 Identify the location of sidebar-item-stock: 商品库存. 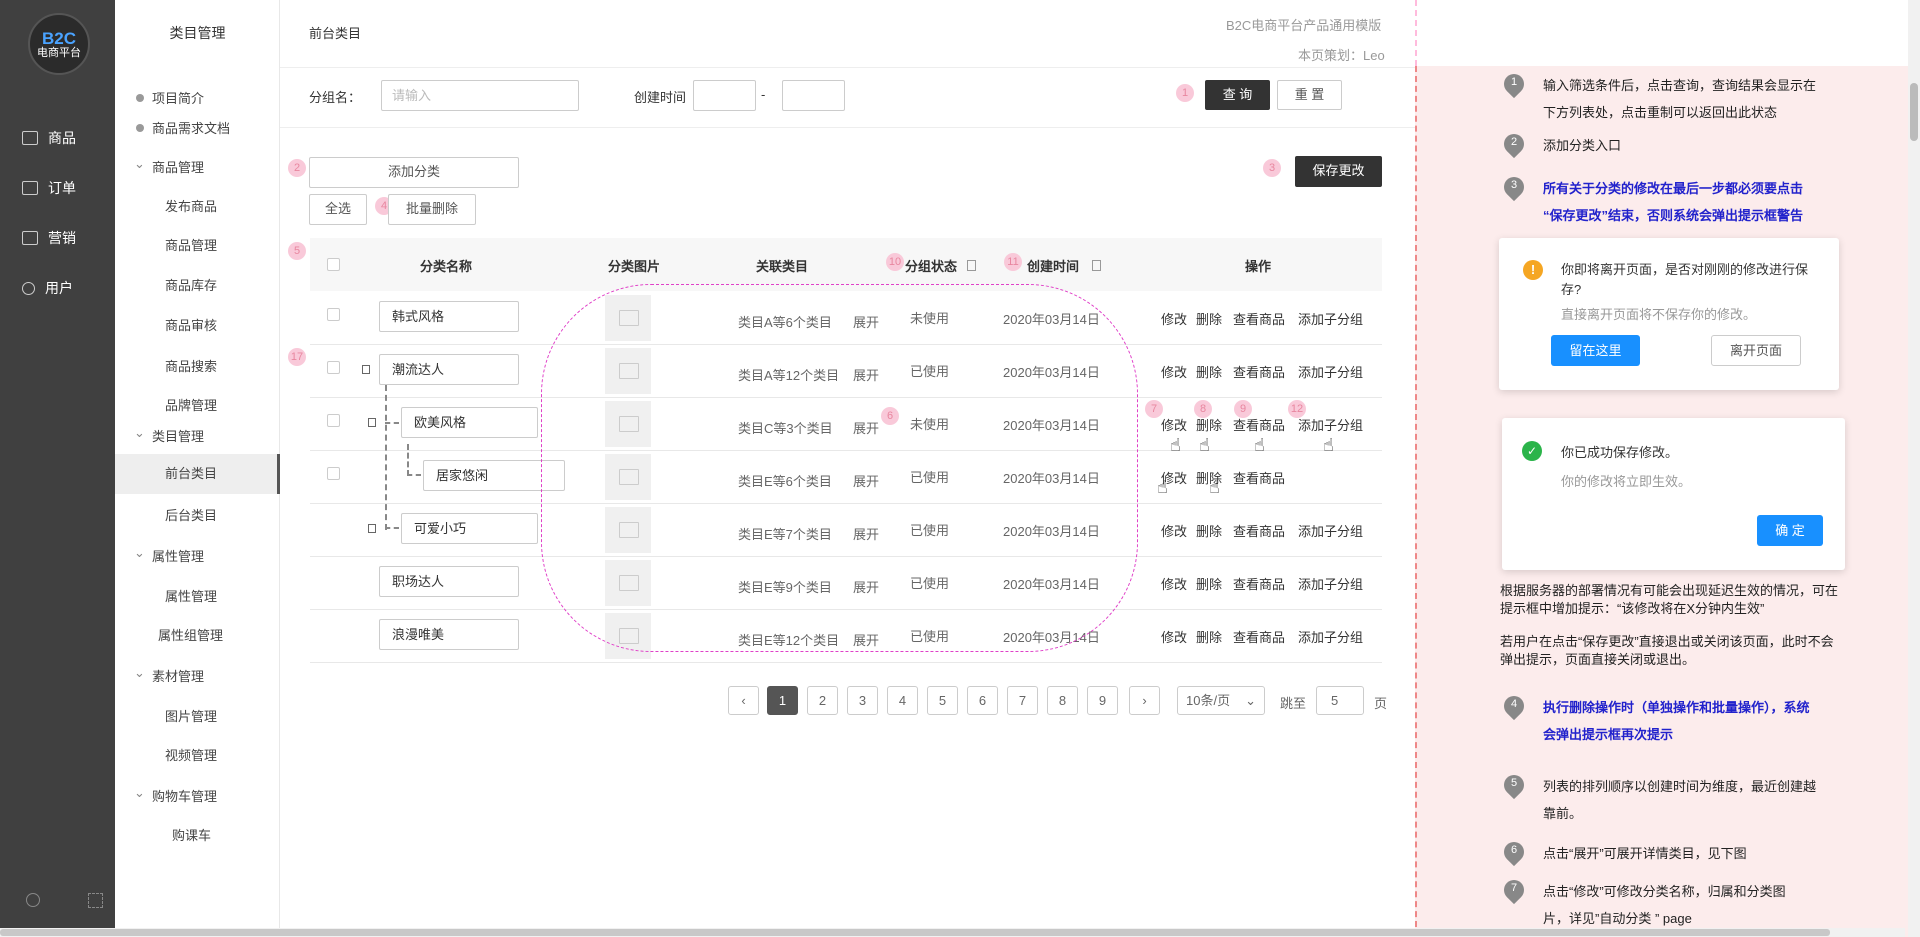
(191, 284).